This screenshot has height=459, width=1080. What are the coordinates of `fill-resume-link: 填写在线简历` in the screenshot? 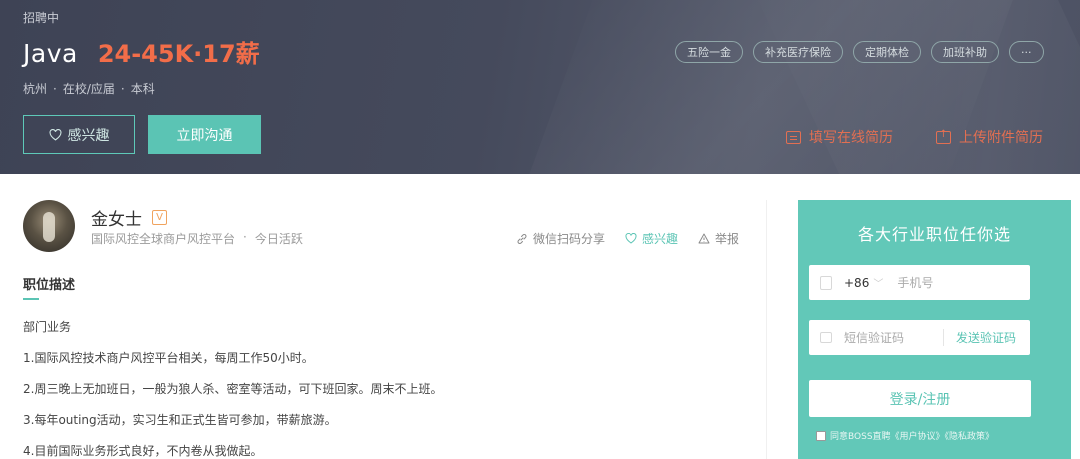 It's located at (839, 137).